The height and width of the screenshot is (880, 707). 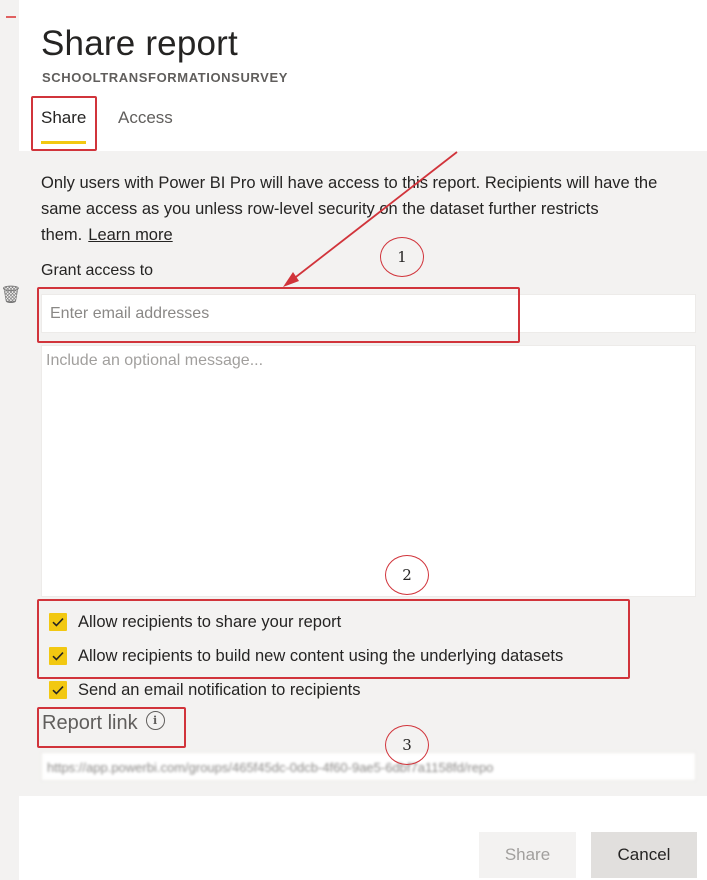 I want to click on annotation-badge-2: 2, so click(x=407, y=575).